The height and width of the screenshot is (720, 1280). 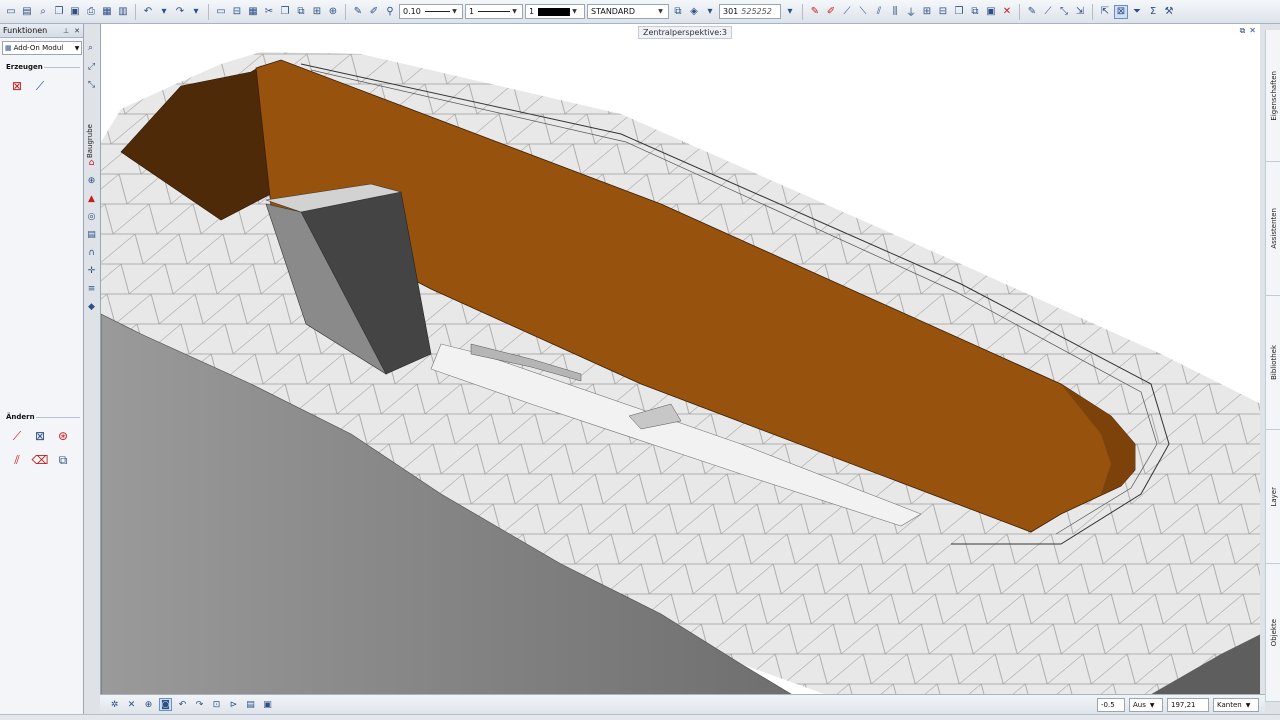 What do you see at coordinates (1121, 11) in the screenshot?
I see `snap-icon: ⊠` at bounding box center [1121, 11].